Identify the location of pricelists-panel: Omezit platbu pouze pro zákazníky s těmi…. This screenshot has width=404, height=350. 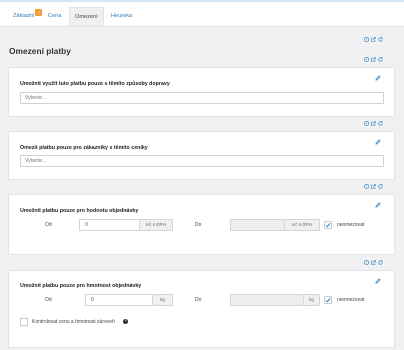
(201, 155).